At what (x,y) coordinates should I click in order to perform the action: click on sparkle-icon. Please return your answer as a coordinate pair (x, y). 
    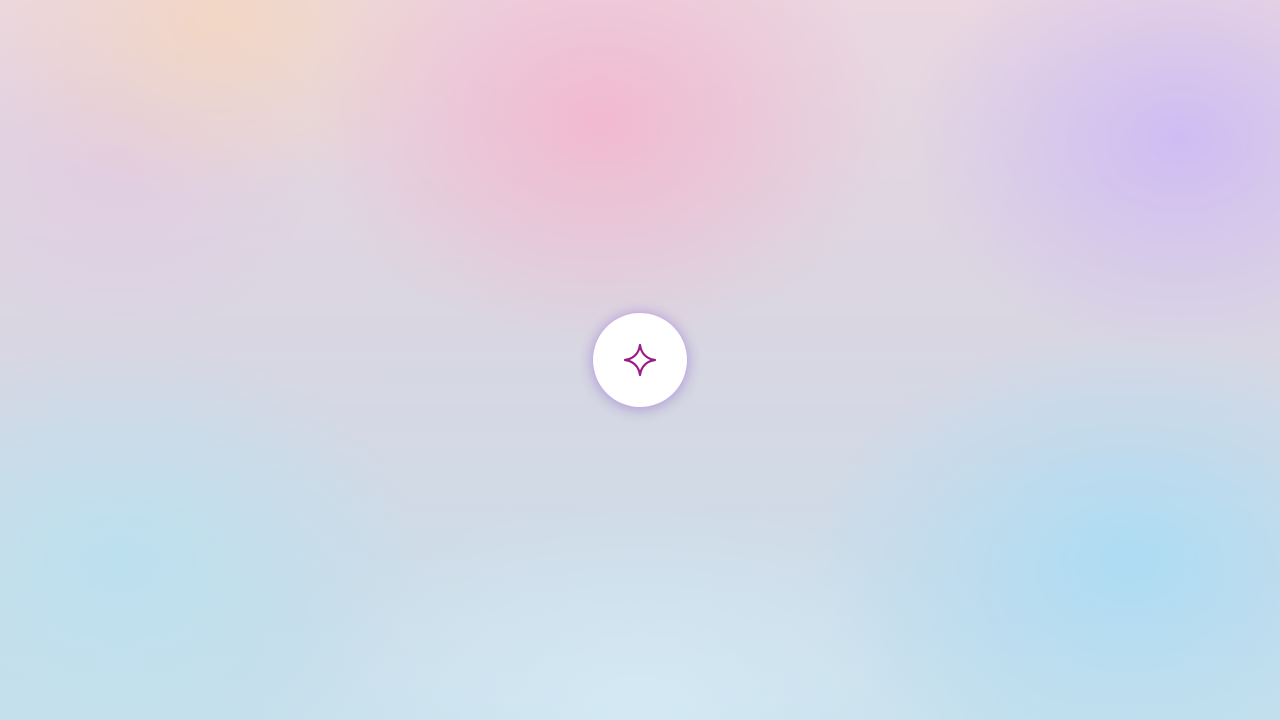
    Looking at the image, I should click on (640, 360).